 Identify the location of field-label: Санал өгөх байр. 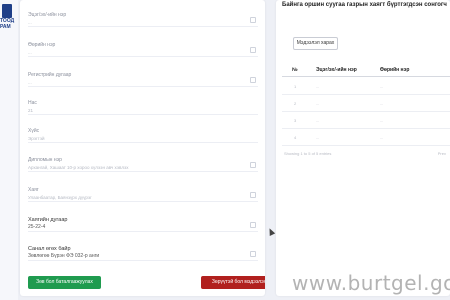
(49, 249).